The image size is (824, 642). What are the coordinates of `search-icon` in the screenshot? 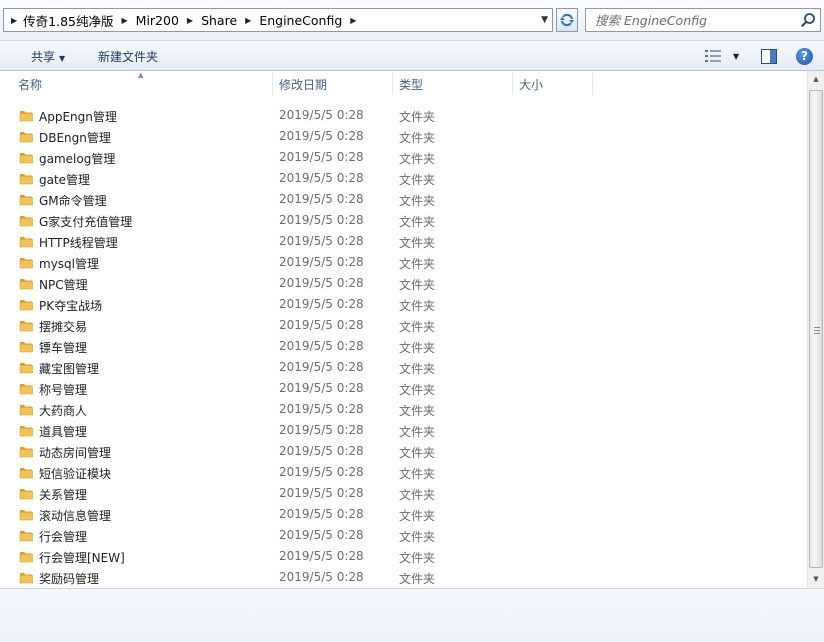 It's located at (808, 20).